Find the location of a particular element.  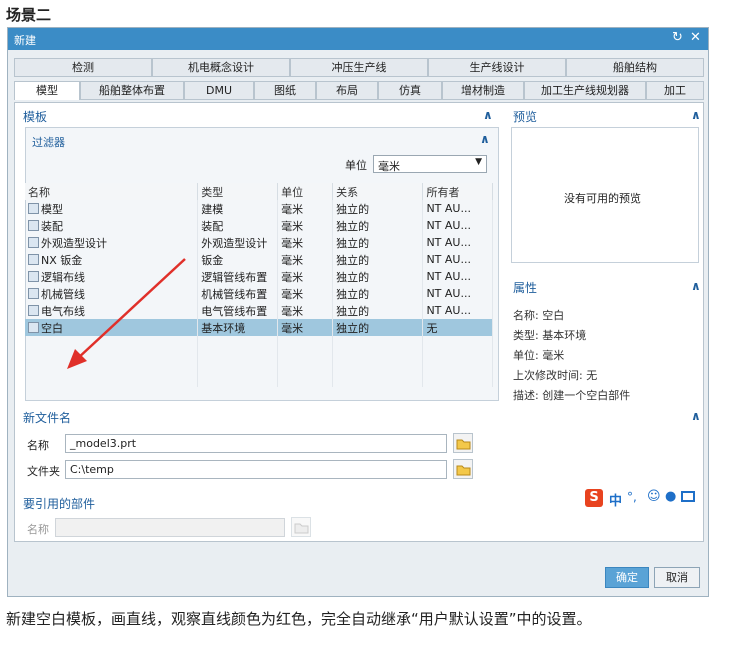

tab-additive: 增材制造 is located at coordinates (483, 90).